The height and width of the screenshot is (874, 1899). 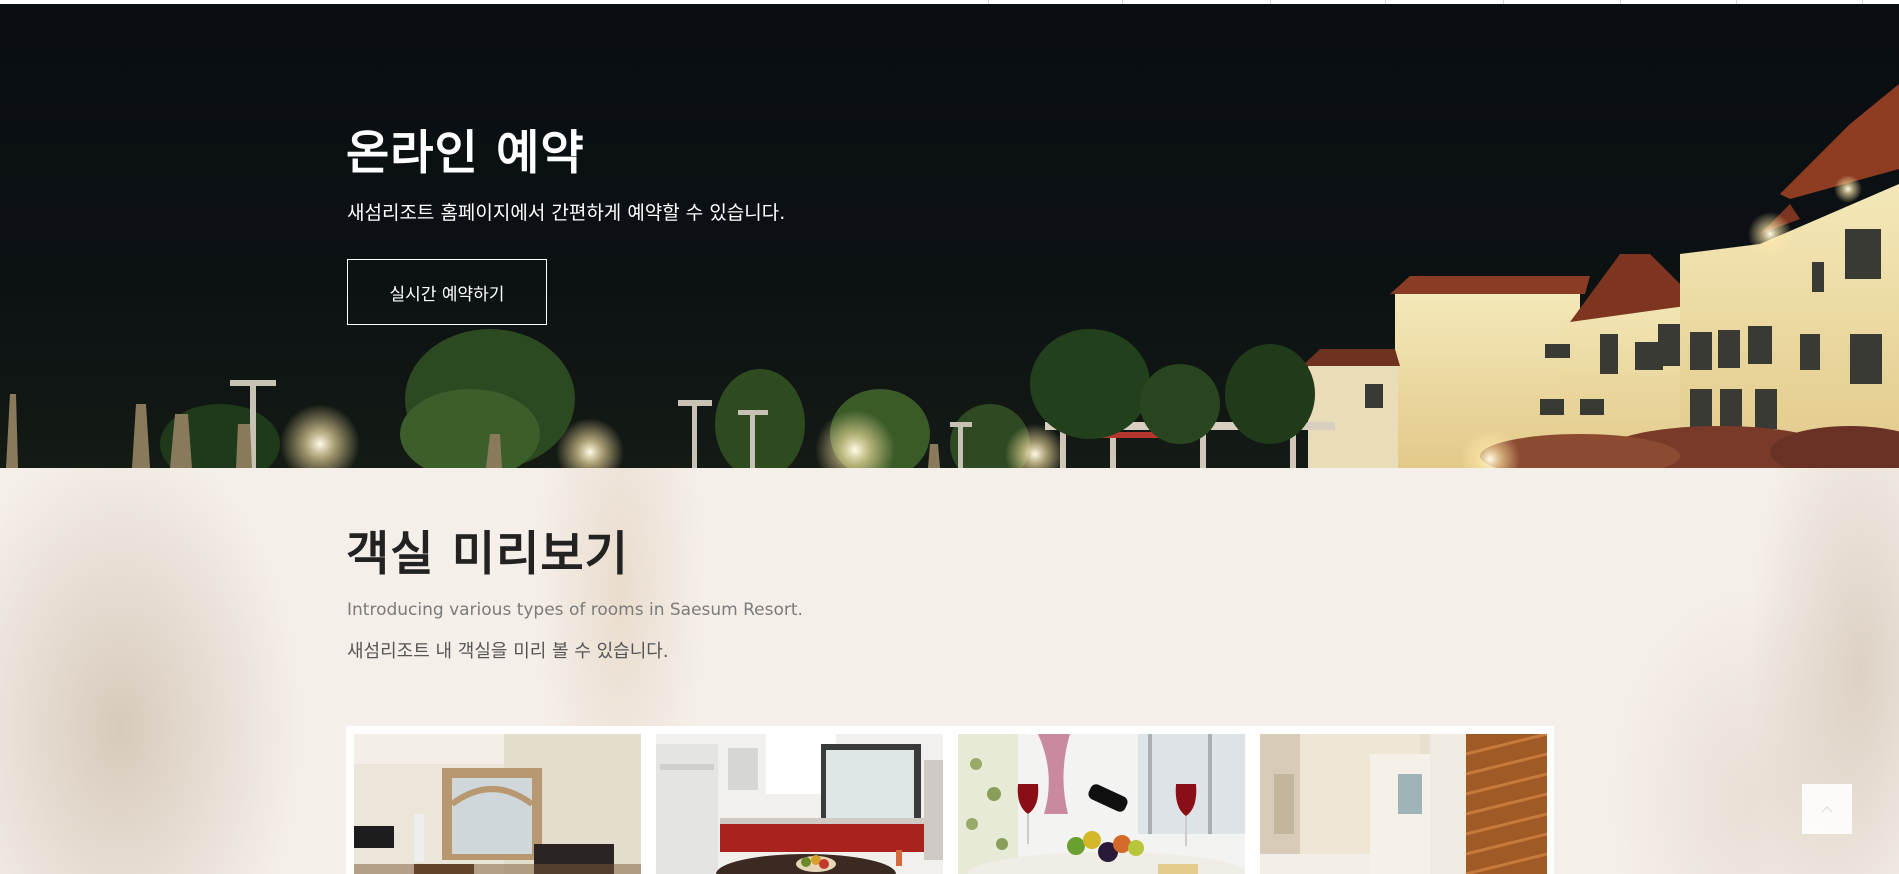 I want to click on room-thumbnail-bathroom, so click(x=1403, y=800).